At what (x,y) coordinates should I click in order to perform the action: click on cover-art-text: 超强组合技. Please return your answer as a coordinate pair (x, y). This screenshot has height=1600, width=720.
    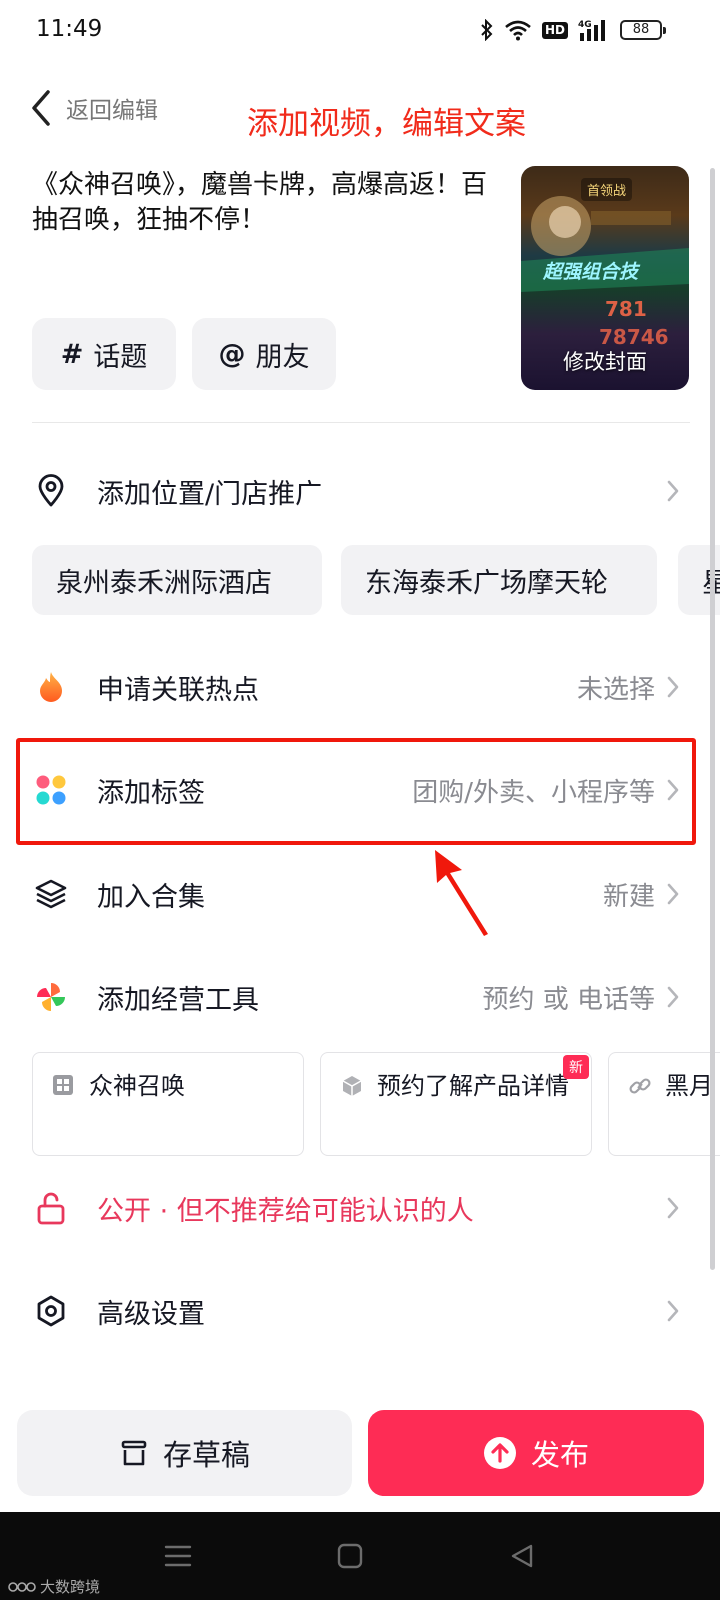
    Looking at the image, I should click on (591, 272).